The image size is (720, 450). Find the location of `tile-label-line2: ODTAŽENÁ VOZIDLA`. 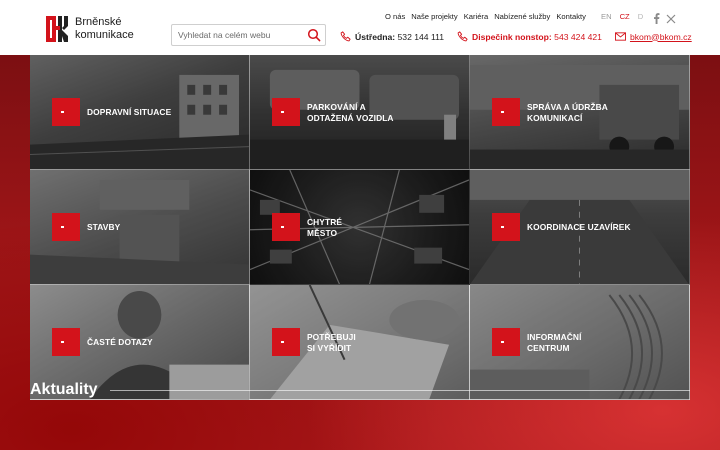

tile-label-line2: ODTAŽENÁ VOZIDLA is located at coordinates (350, 117).